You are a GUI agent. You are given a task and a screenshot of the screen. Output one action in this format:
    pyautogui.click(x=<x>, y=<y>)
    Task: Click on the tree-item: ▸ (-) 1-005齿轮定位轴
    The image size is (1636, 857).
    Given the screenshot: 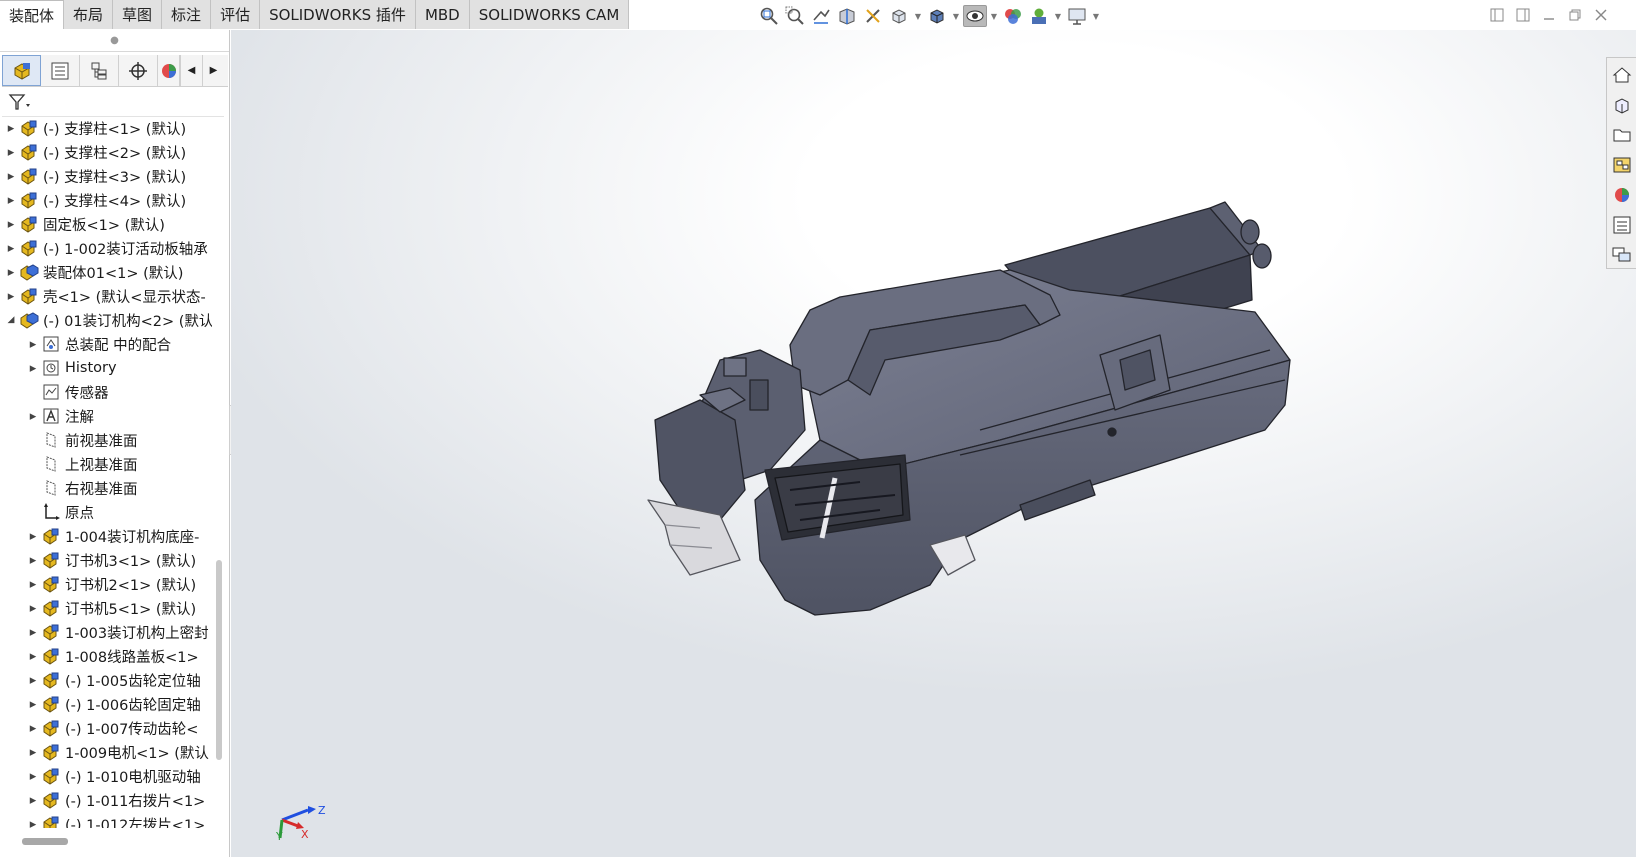 What is the action you would take?
    pyautogui.click(x=106, y=680)
    